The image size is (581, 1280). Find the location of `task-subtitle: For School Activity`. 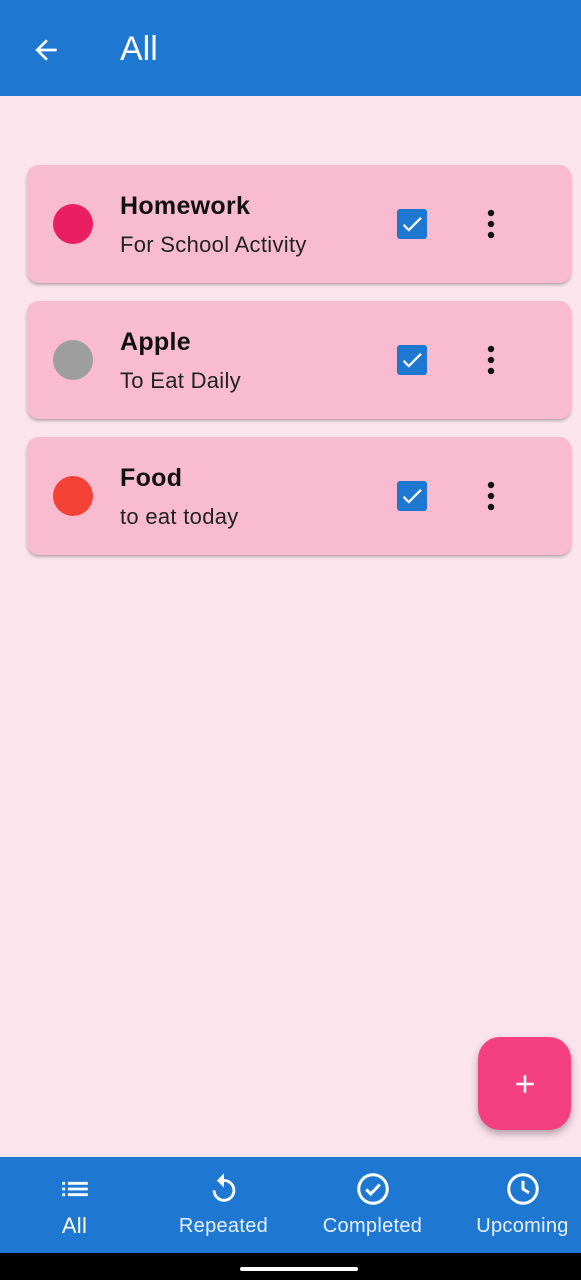

task-subtitle: For School Activity is located at coordinates (213, 244).